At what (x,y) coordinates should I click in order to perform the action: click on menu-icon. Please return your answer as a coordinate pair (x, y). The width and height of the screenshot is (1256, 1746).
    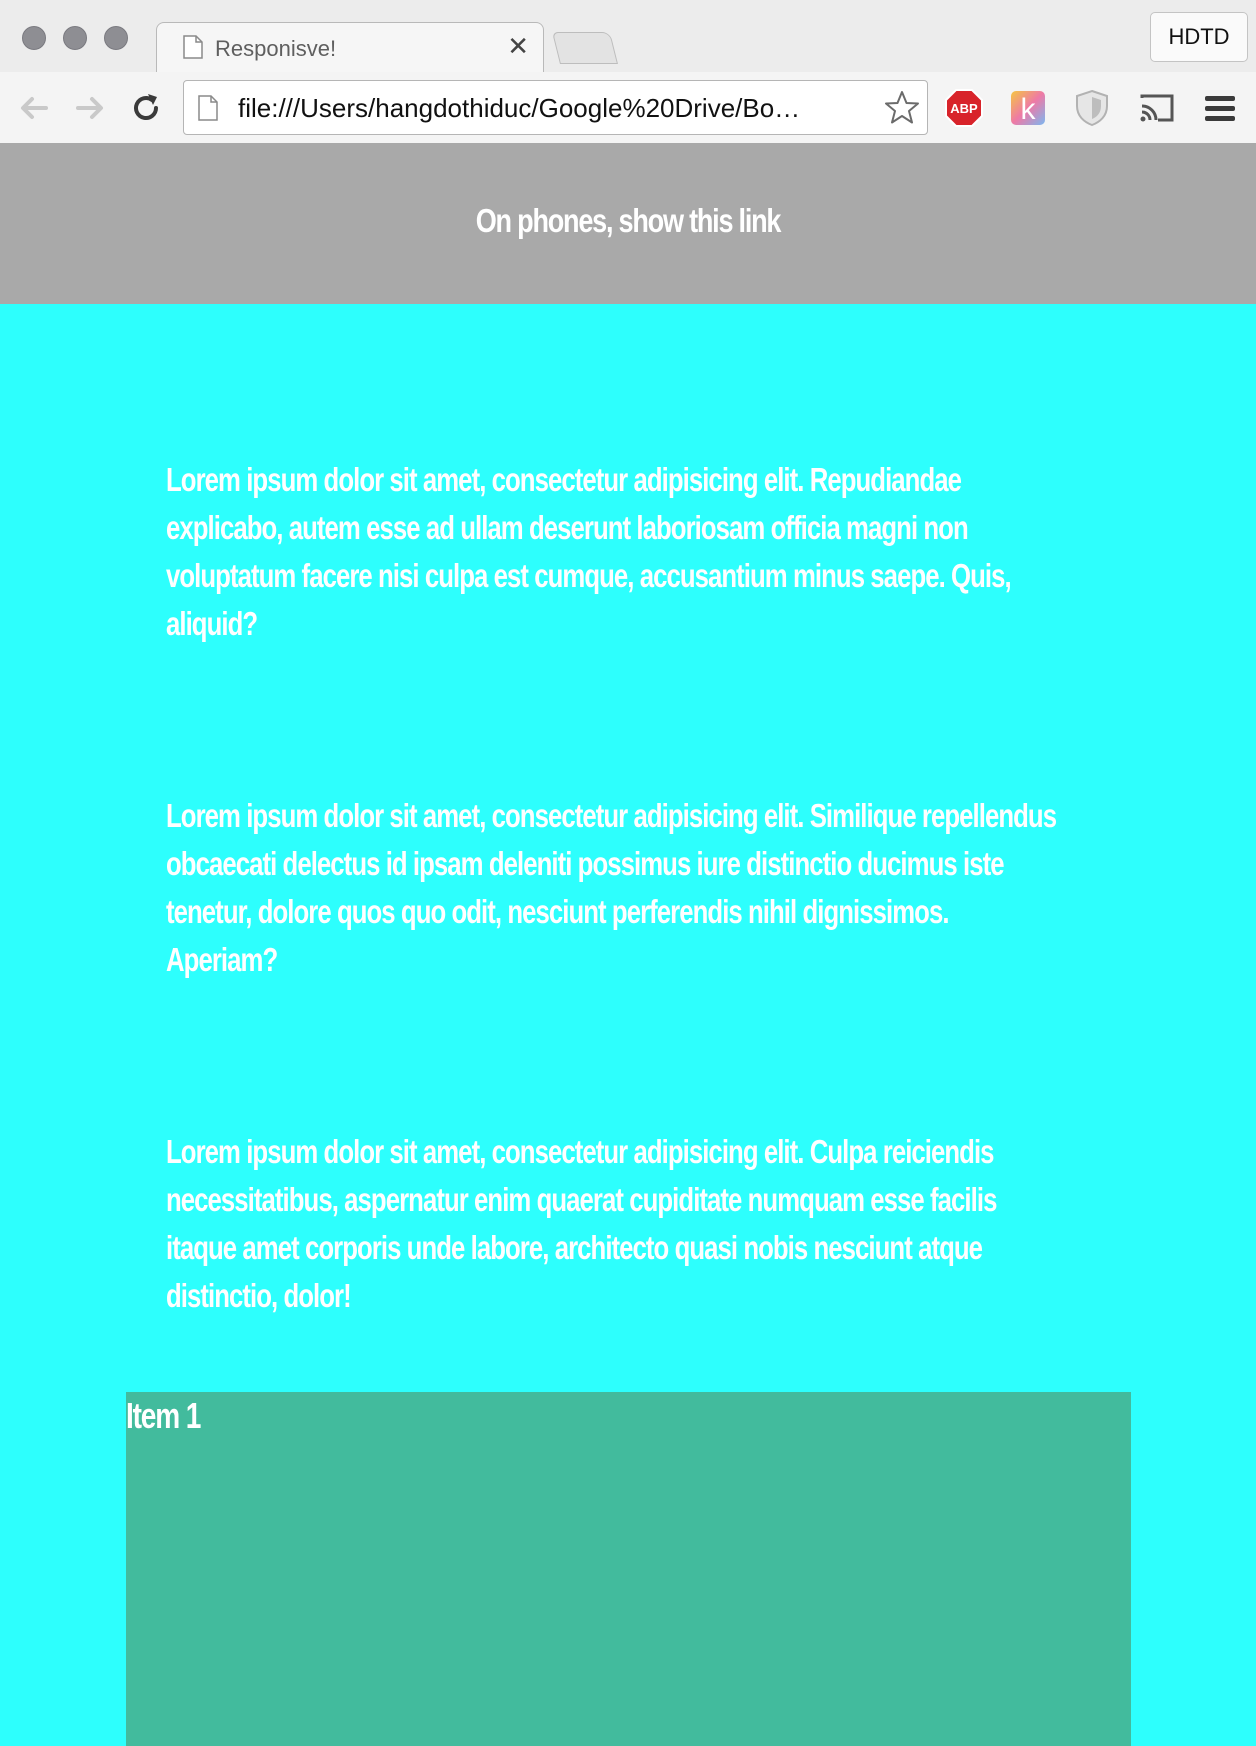
    Looking at the image, I should click on (1220, 108).